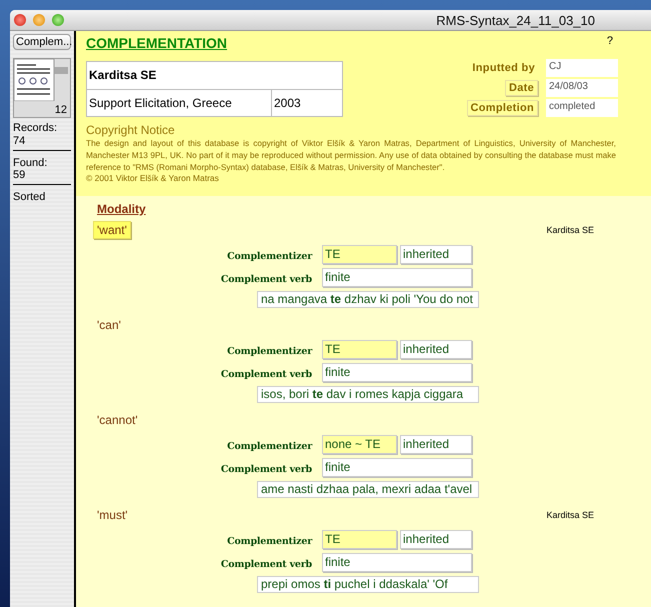 The width and height of the screenshot is (651, 607). Describe the element at coordinates (122, 209) in the screenshot. I see `section-heading: Modality` at that location.